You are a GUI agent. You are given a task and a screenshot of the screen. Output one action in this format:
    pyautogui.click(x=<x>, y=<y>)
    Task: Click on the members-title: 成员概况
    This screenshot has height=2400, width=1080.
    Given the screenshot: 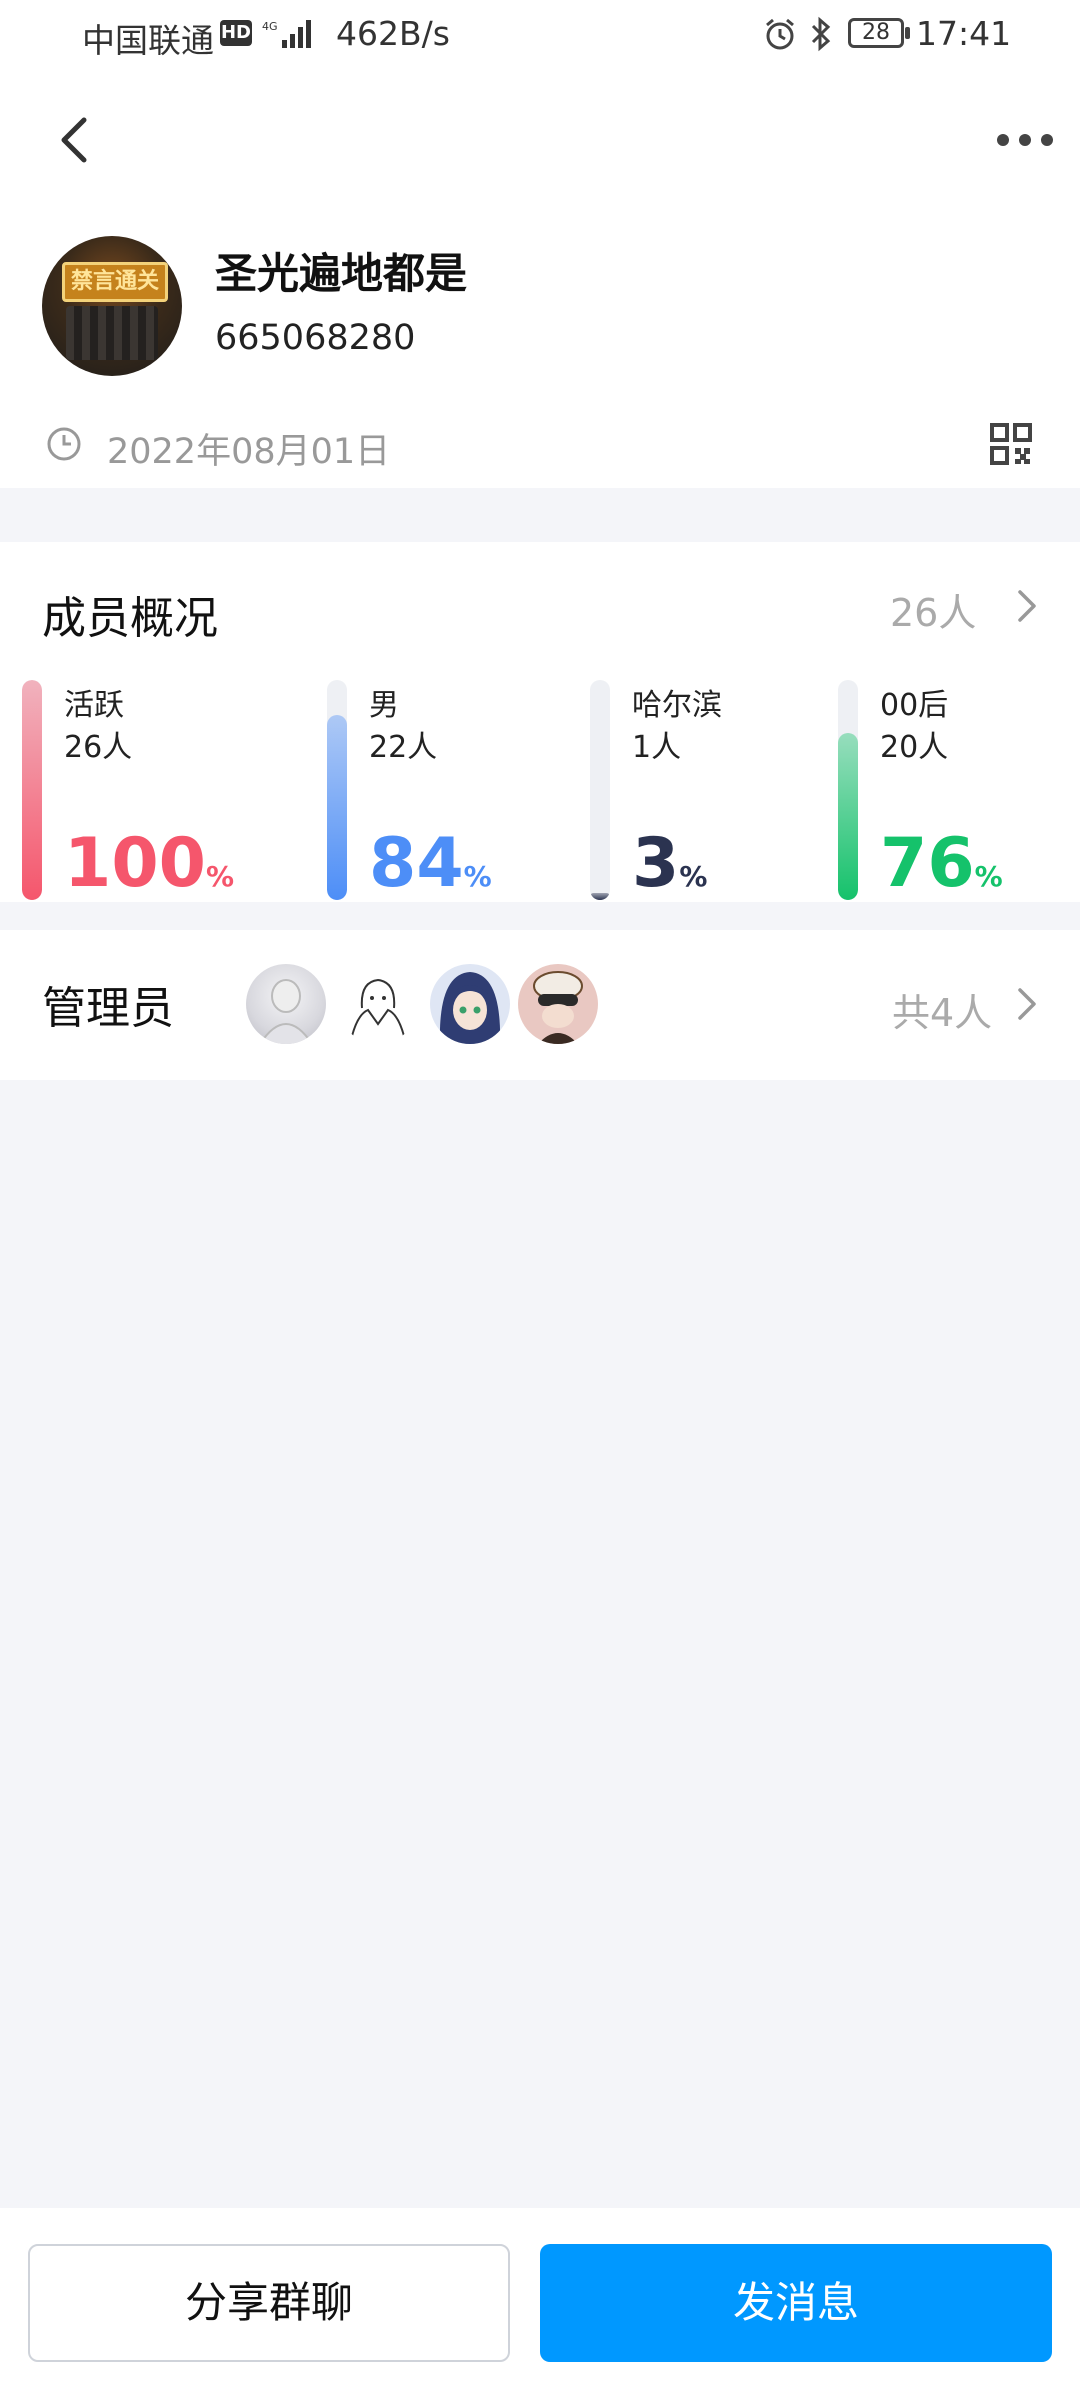 What is the action you would take?
    pyautogui.click(x=130, y=618)
    